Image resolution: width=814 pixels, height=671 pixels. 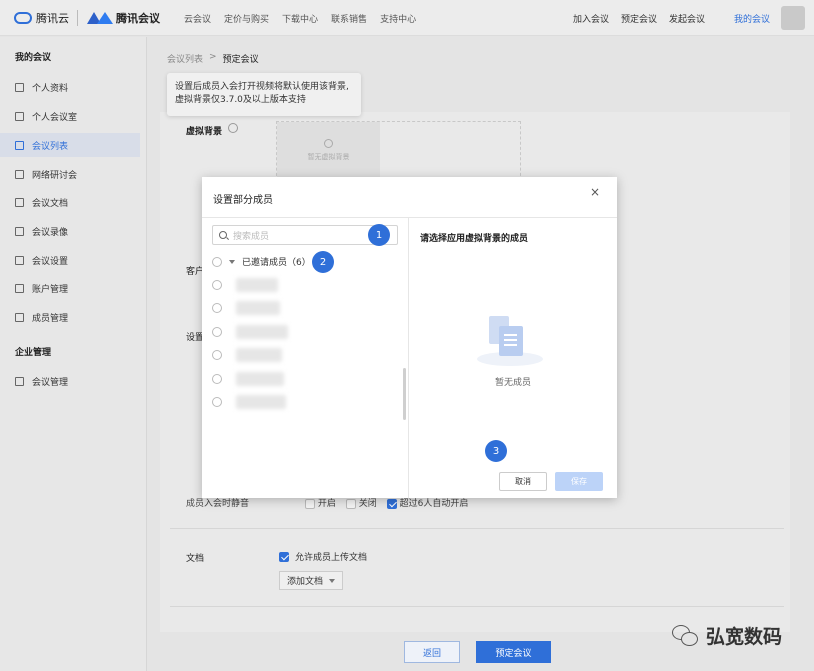 I want to click on sidebar-section-my-meetings: 我的会议, so click(x=33, y=58).